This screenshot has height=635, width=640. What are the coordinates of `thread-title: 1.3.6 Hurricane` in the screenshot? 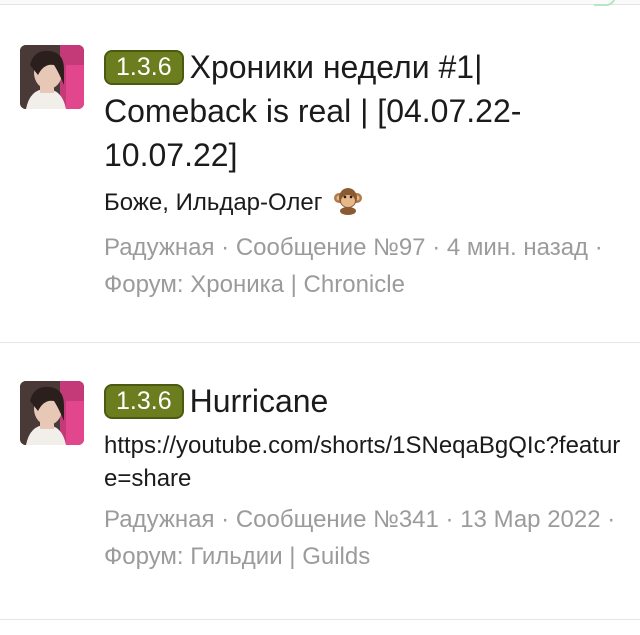 It's located at (364, 401).